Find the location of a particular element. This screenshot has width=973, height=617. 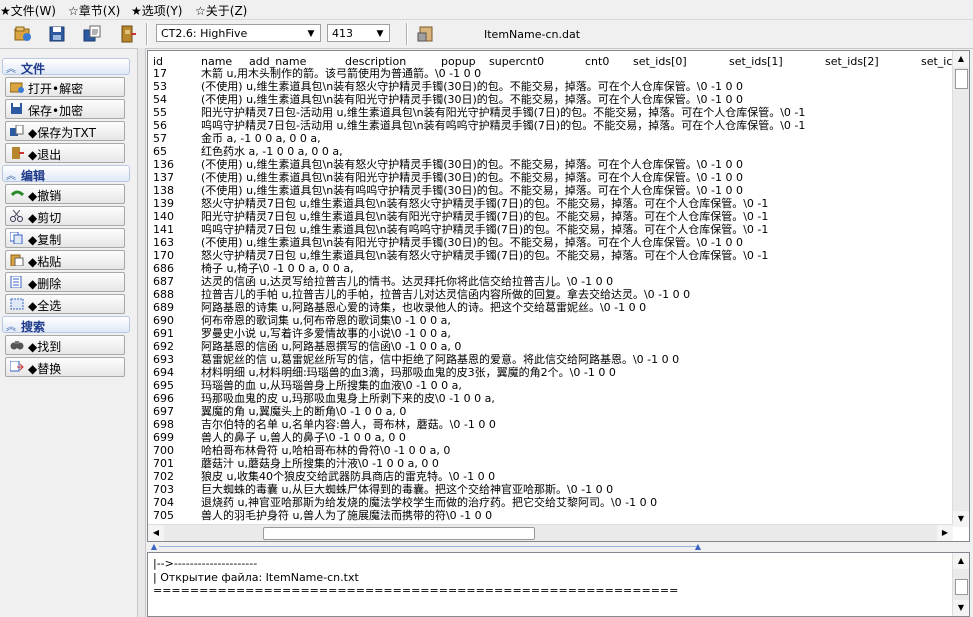

number-select: 413 ▼ is located at coordinates (358, 33).